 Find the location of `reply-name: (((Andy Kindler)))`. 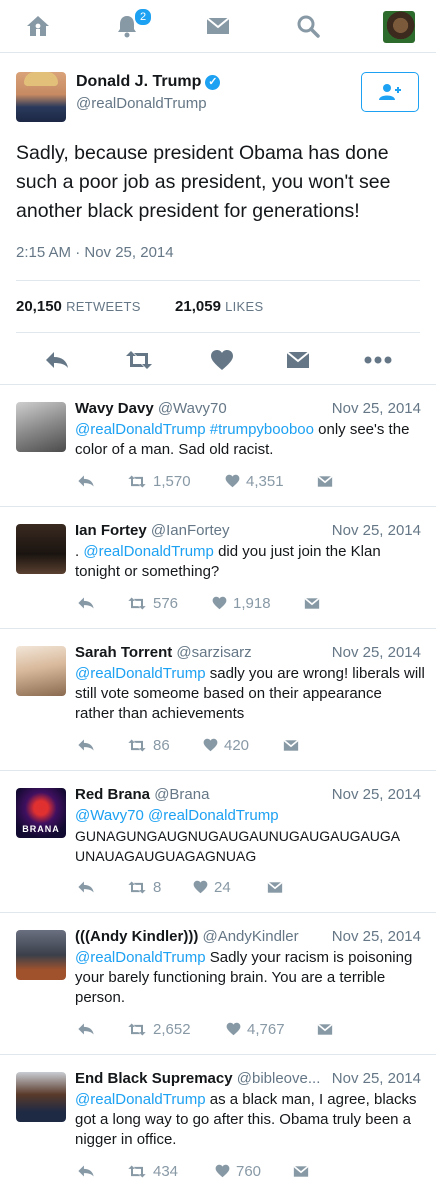

reply-name: (((Andy Kindler))) is located at coordinates (136, 936).